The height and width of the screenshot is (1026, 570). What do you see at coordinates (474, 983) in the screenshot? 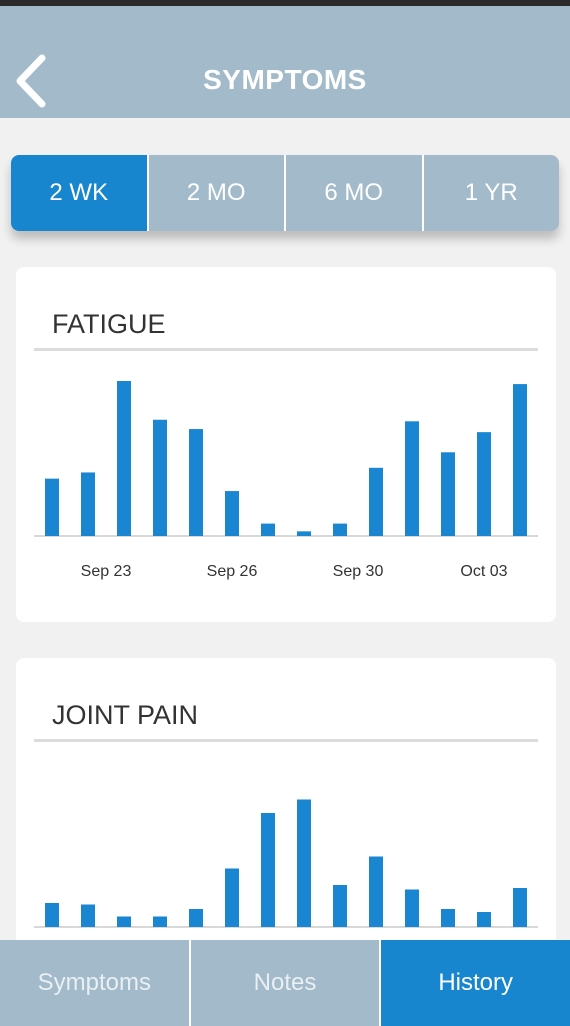
I see `tab-history: History` at bounding box center [474, 983].